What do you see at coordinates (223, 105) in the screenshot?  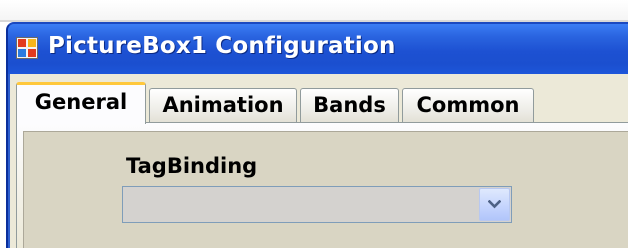 I see `tab-animation: Animation` at bounding box center [223, 105].